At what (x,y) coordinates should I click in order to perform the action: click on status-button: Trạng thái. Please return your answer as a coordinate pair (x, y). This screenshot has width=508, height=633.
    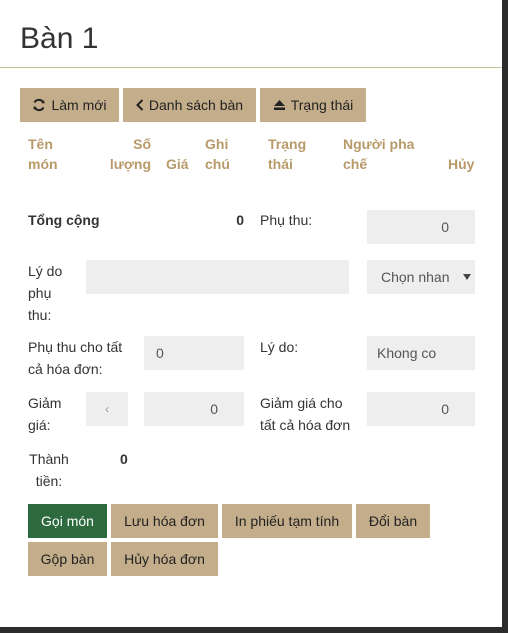
    Looking at the image, I should click on (313, 105).